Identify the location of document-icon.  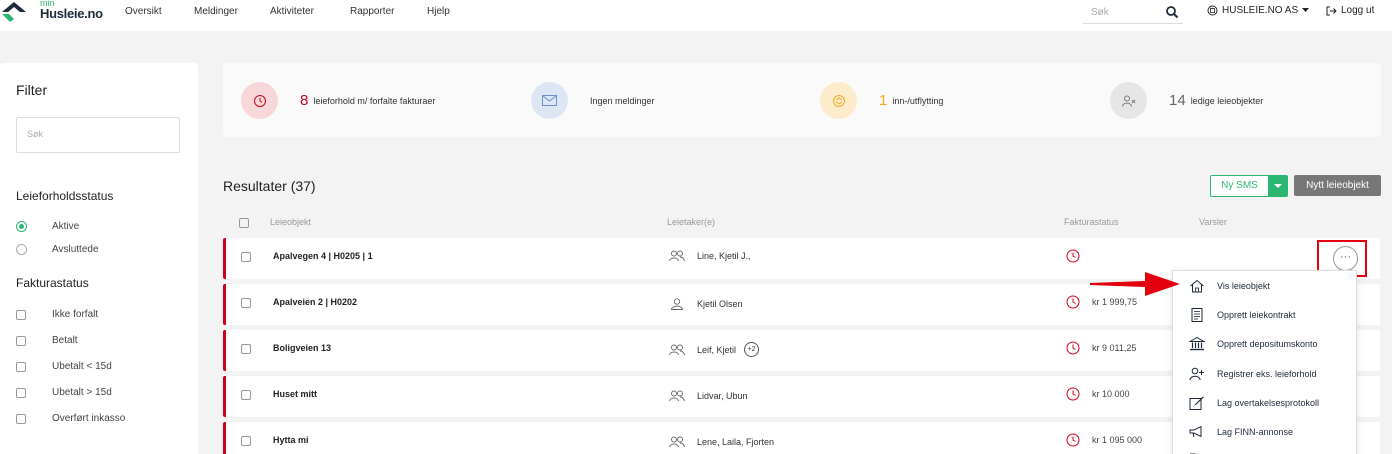
(1197, 315).